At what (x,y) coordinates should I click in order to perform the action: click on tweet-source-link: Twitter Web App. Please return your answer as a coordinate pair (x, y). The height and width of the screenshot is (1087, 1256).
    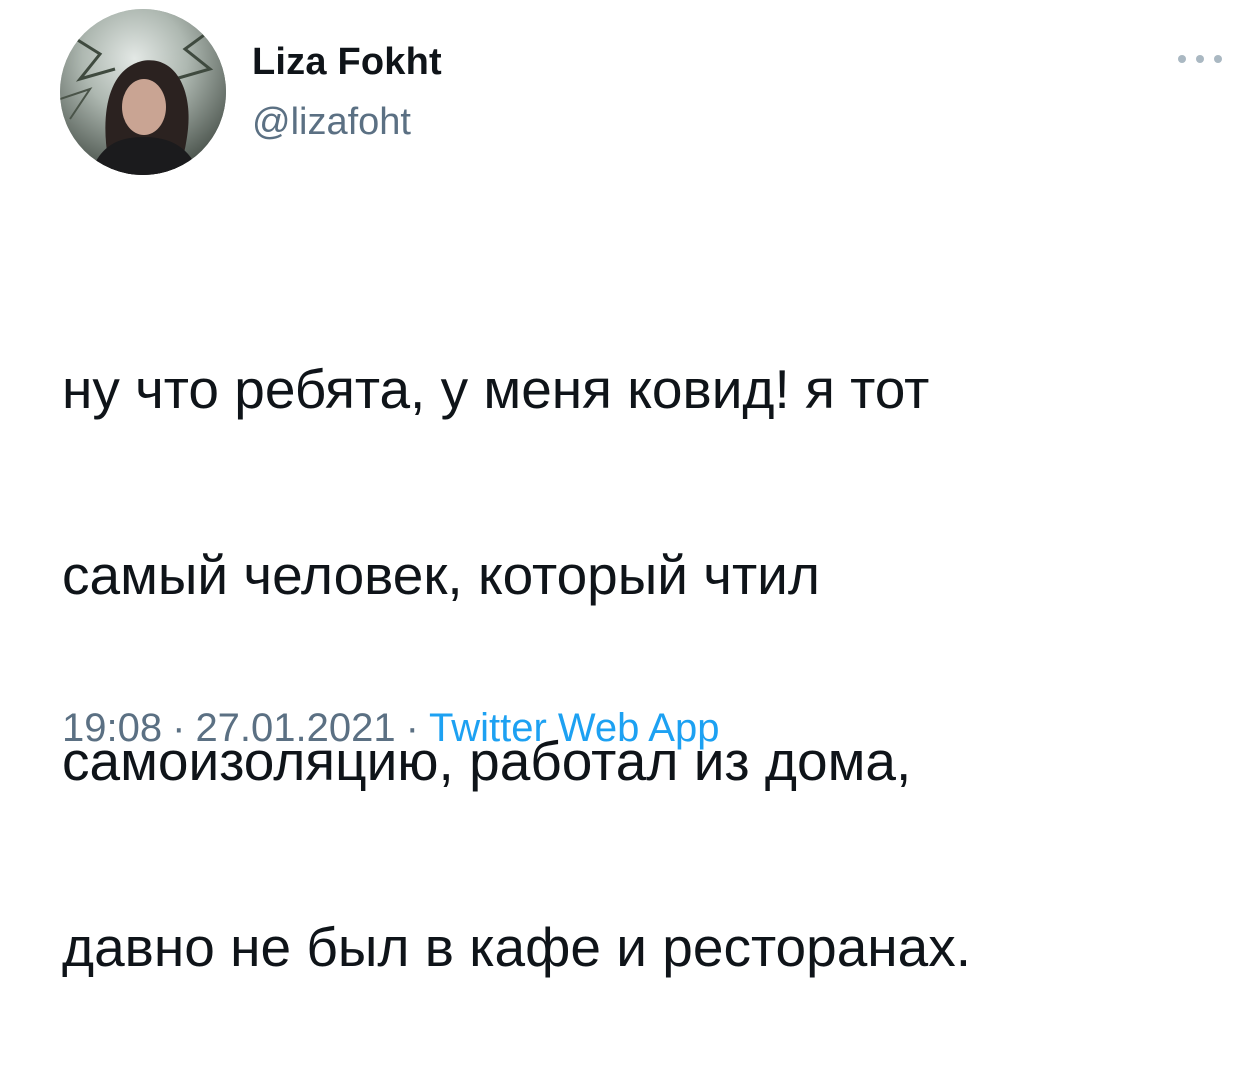
    Looking at the image, I should click on (574, 728).